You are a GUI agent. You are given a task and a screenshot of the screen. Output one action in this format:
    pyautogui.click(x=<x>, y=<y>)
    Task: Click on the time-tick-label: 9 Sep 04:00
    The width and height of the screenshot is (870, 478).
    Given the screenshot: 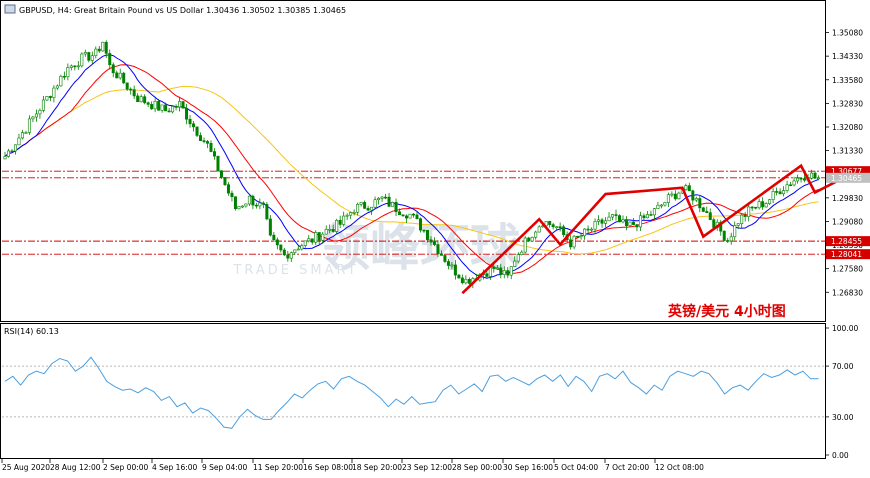 What is the action you would take?
    pyautogui.click(x=225, y=467)
    